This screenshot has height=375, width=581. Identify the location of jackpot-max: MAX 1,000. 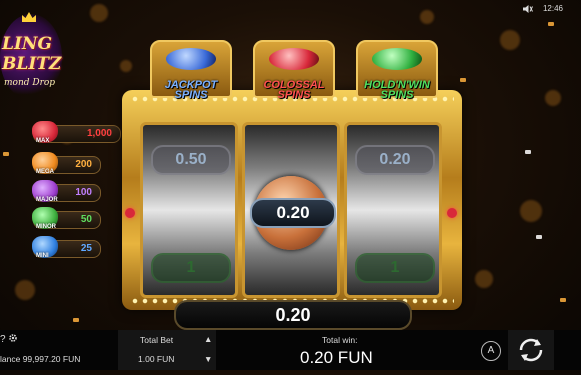
(76, 132).